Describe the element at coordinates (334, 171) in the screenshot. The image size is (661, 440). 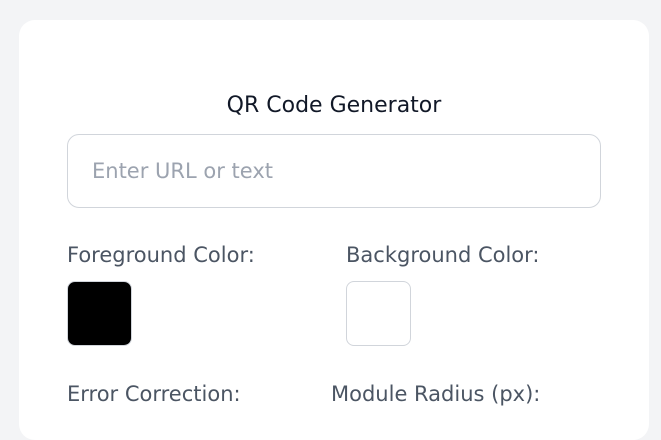
I see `url-input` at that location.